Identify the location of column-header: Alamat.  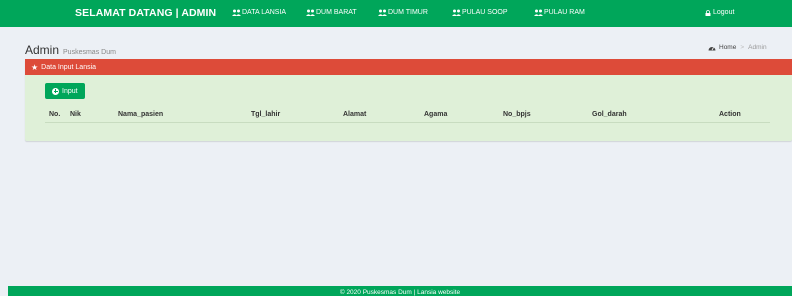
(355, 114).